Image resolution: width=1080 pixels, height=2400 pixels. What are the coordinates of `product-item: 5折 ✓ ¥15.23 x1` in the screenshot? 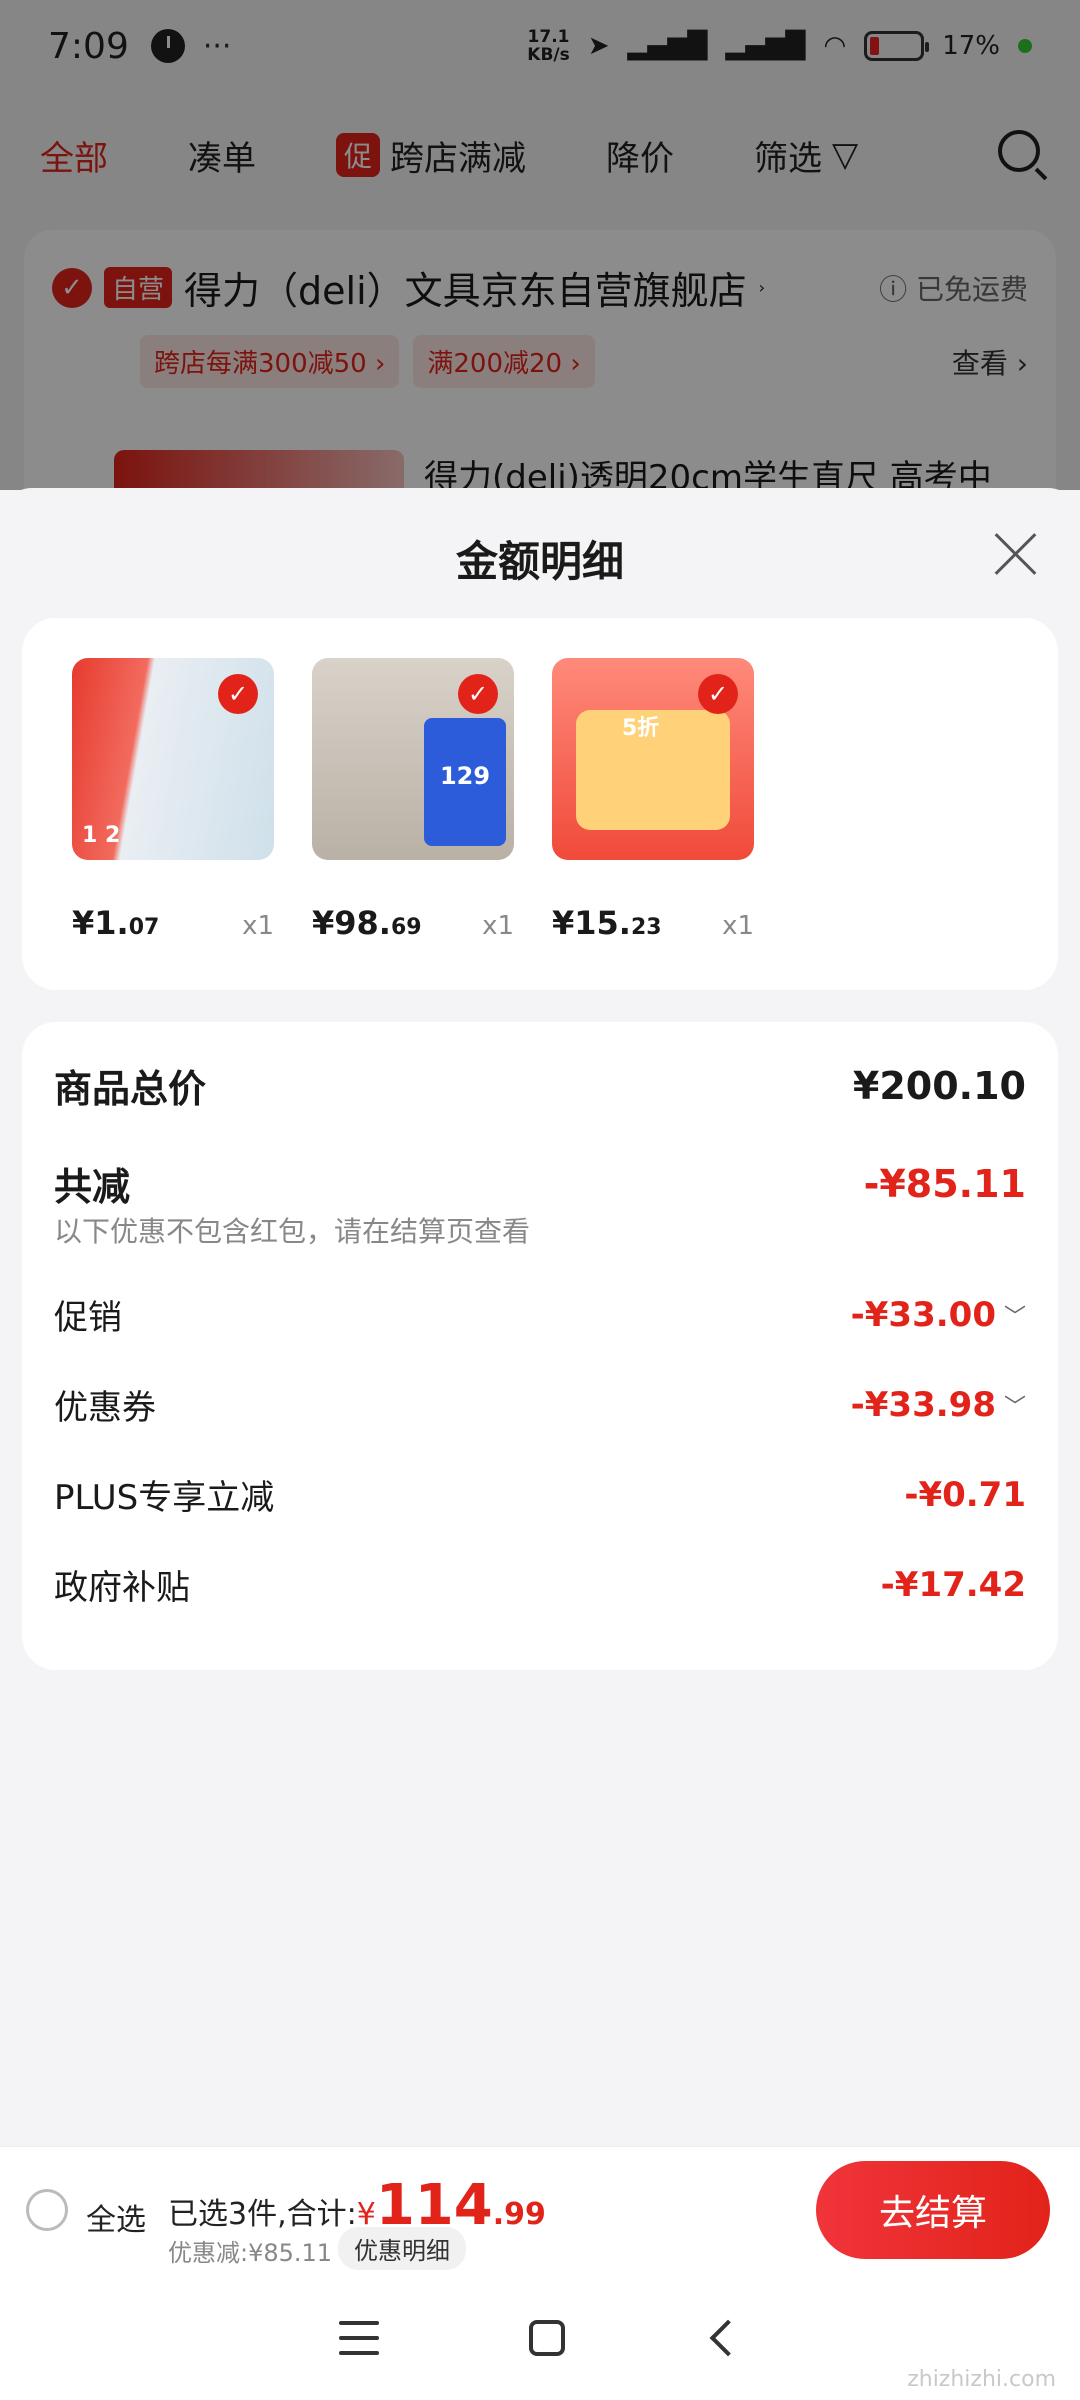 It's located at (653, 804).